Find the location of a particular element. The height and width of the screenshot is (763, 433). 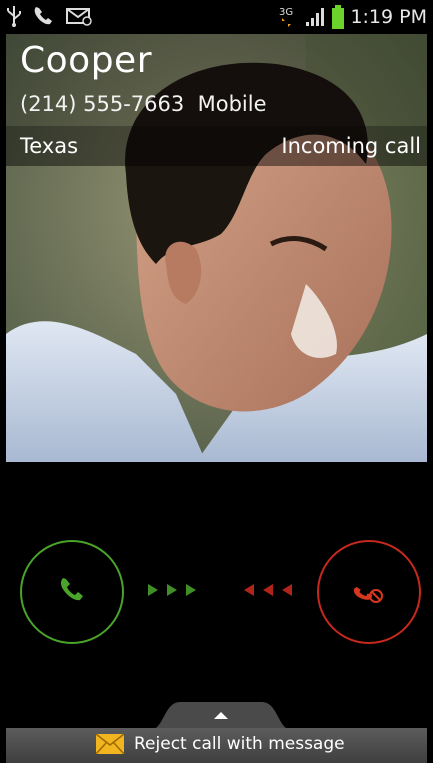

answer-slide-arrows is located at coordinates (172, 590).